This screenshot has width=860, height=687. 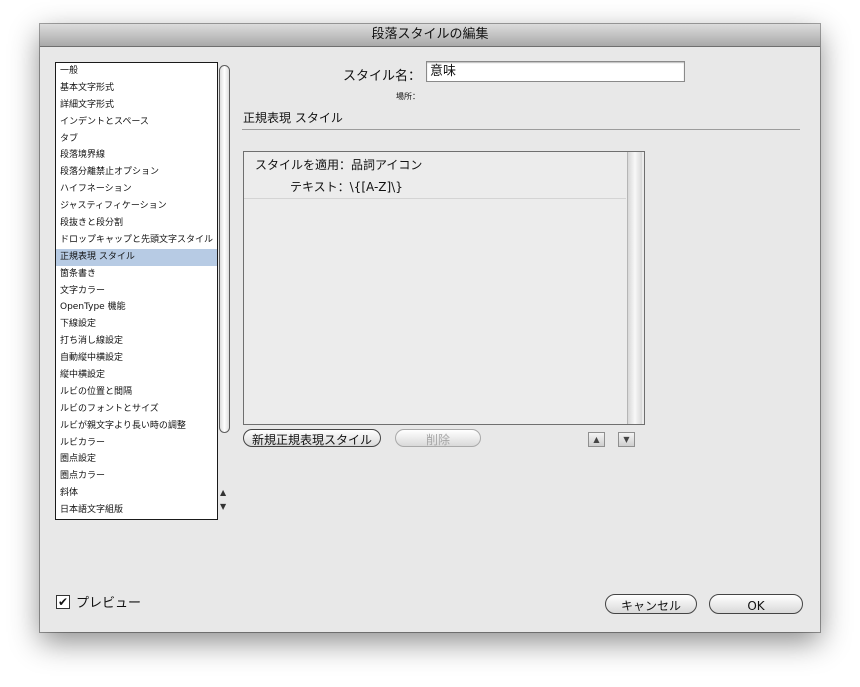 I want to click on category-item: ジャスティフィケーション, so click(x=136, y=206).